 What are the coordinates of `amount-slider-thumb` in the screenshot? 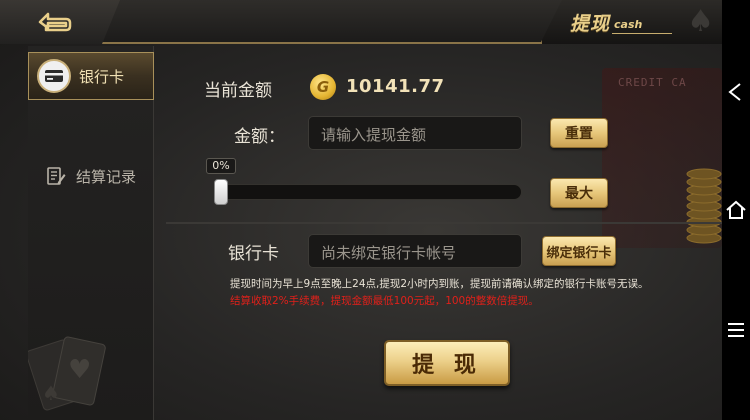 It's located at (221, 192).